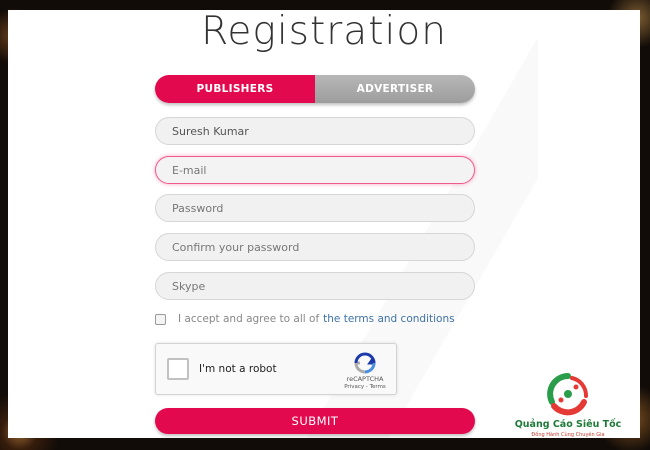 Image resolution: width=650 pixels, height=450 pixels. Describe the element at coordinates (249, 319) in the screenshot. I see `terms-text: I accept and agree to all of` at that location.